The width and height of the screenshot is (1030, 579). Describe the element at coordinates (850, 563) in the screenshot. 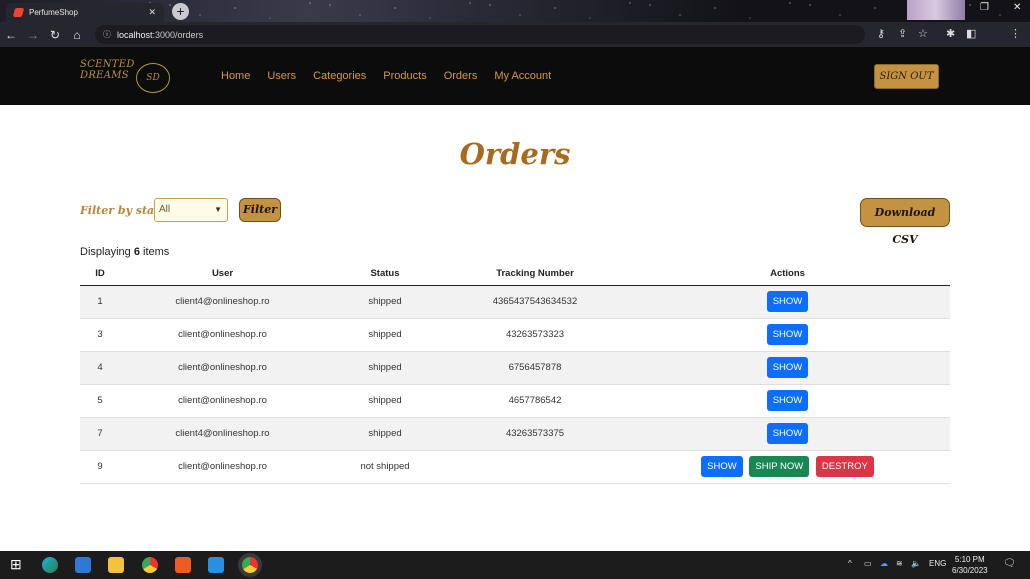

I see `tray-chevron-icon: ^` at that location.